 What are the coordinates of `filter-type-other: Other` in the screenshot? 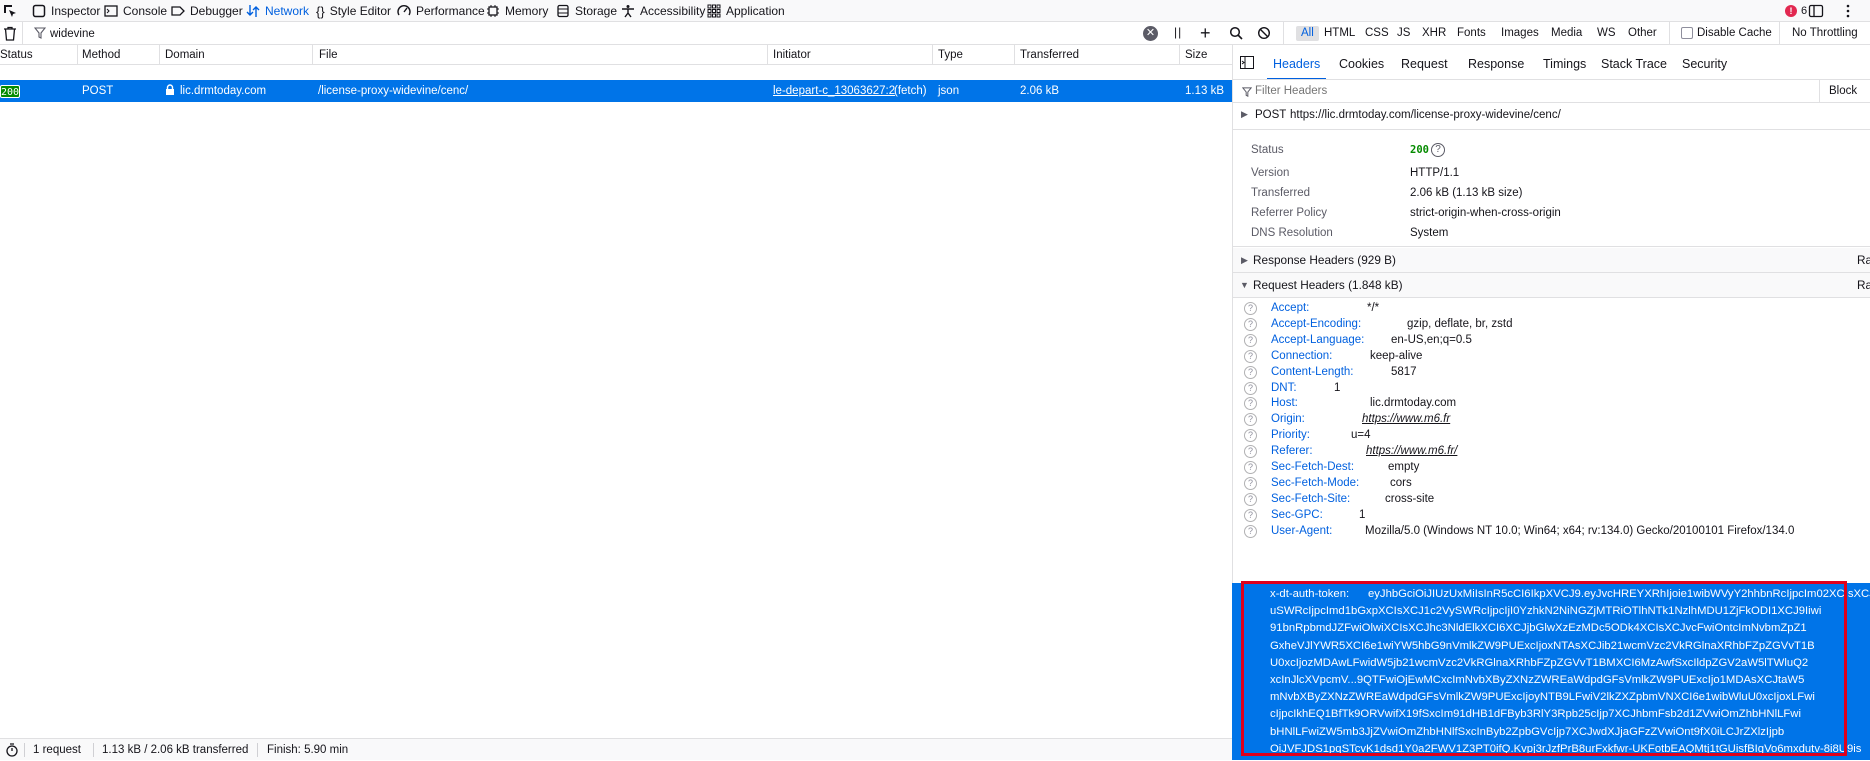 It's located at (1642, 33).